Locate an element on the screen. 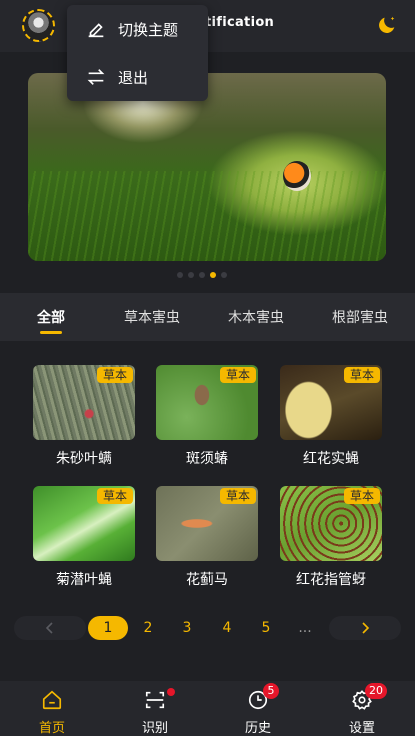 The image size is (415, 736). page-button: 5 is located at coordinates (266, 628).